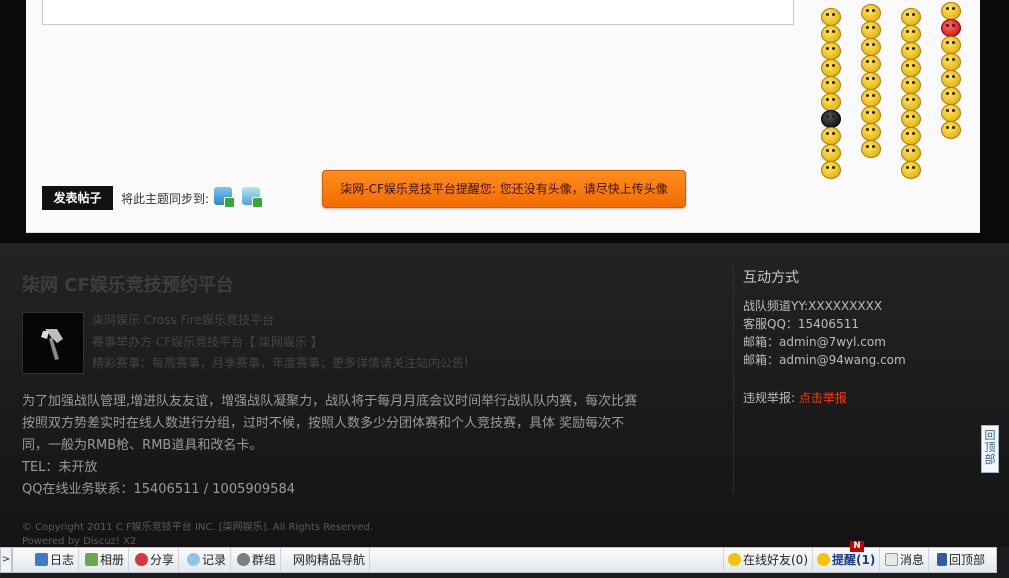 The width and height of the screenshot is (1009, 578). Describe the element at coordinates (162, 560) in the screenshot. I see `toolbar-label: 分享` at that location.